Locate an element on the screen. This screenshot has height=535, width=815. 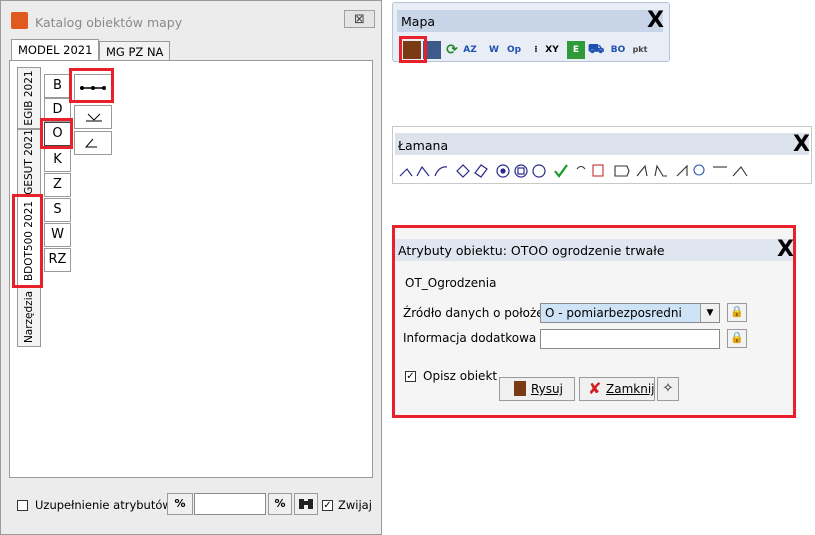
info-input is located at coordinates (630, 339).